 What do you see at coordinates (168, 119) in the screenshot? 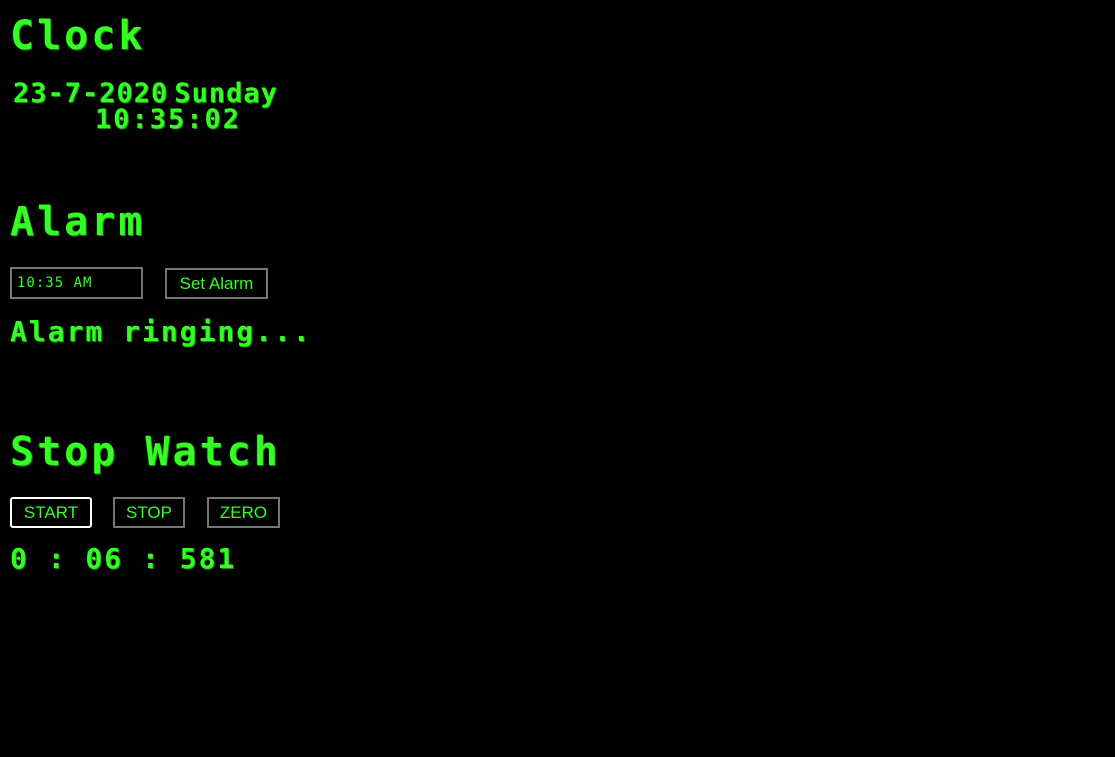
I see `time-display: 10:35:02` at bounding box center [168, 119].